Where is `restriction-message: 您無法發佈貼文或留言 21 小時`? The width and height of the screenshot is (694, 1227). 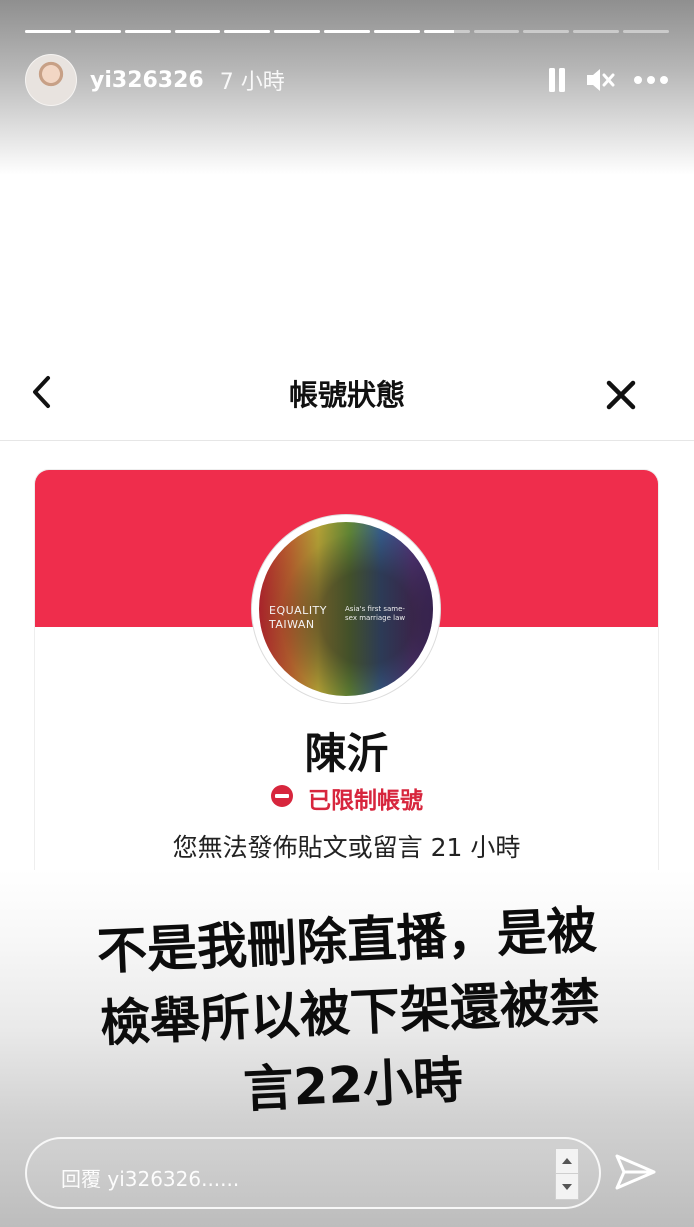 restriction-message: 您無法發佈貼文或留言 21 小時 is located at coordinates (346, 847).